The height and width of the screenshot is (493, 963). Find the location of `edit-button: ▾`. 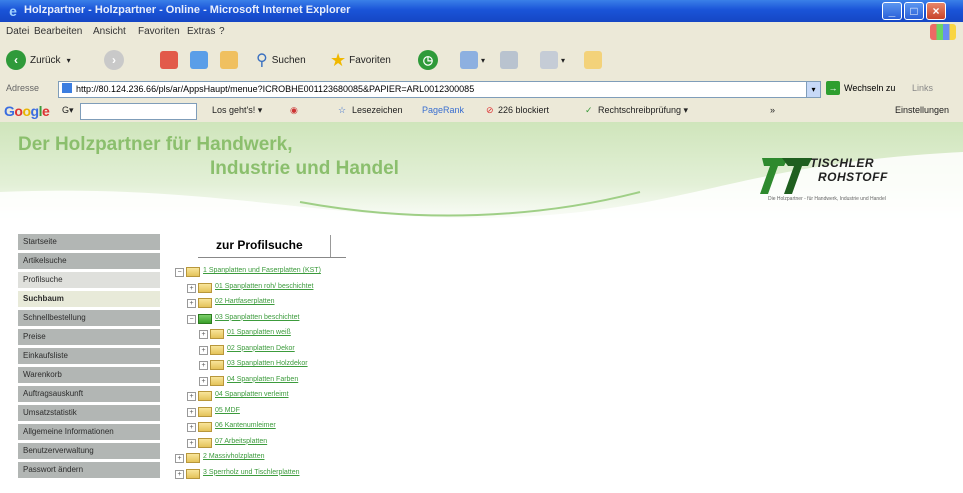

edit-button: ▾ is located at coordinates (552, 60).